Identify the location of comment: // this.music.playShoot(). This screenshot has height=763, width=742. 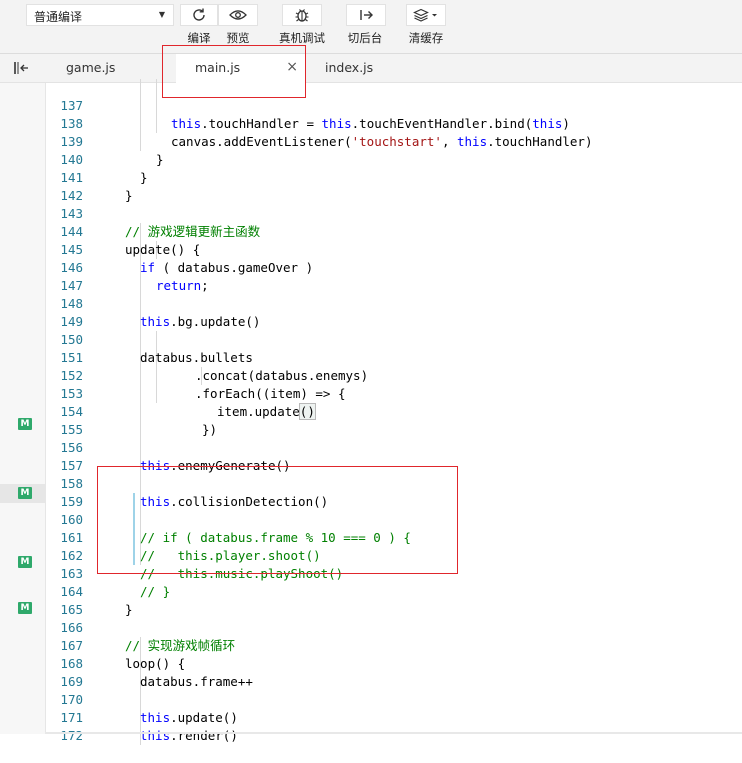
(242, 573).